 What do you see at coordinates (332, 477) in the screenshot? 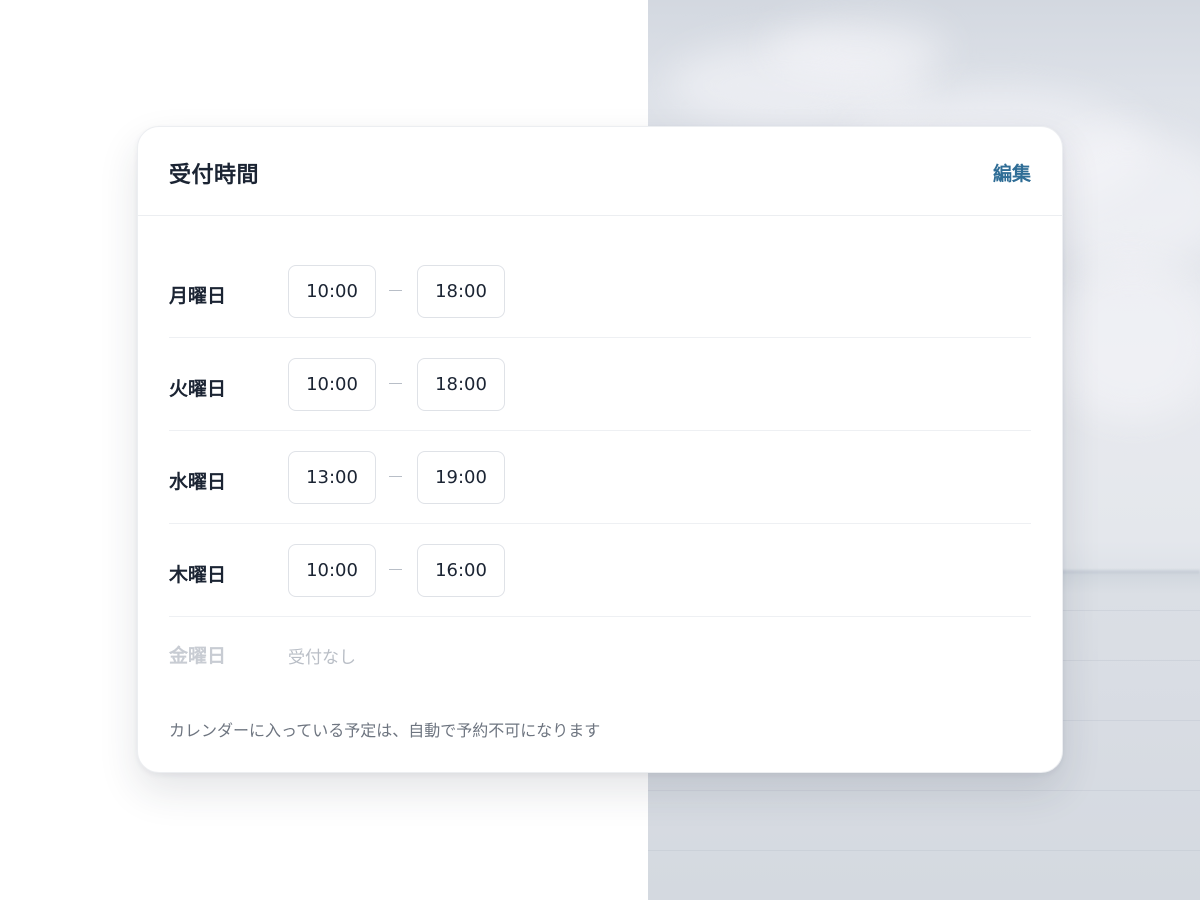
I see `start-time-field: 13:00` at bounding box center [332, 477].